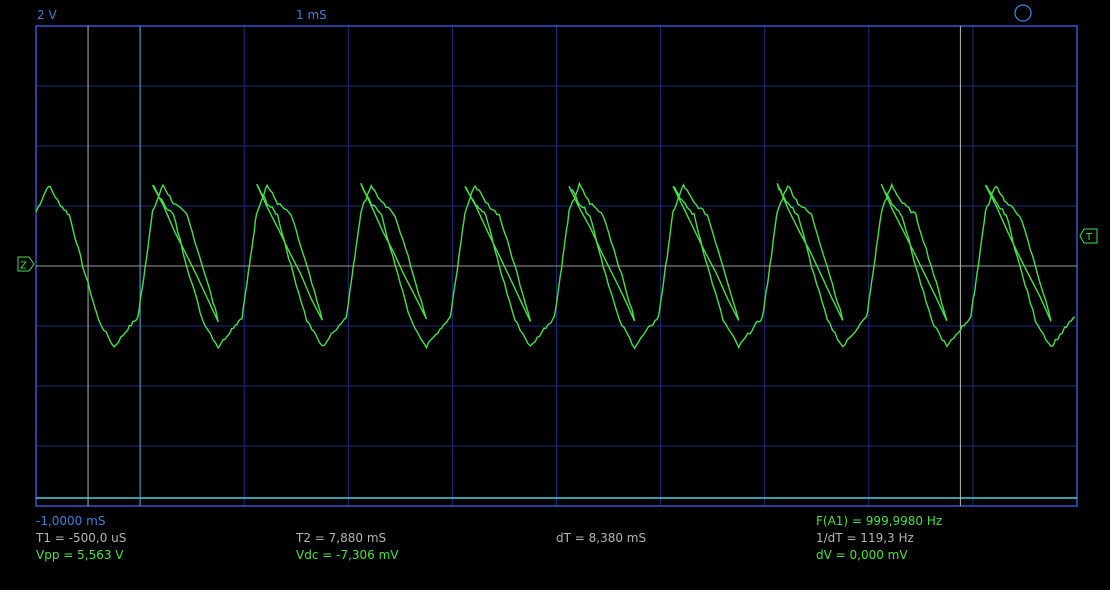 This screenshot has width=1110, height=590. What do you see at coordinates (347, 555) in the screenshot?
I see `vdc-readout: Vdc = -7,306 mV` at bounding box center [347, 555].